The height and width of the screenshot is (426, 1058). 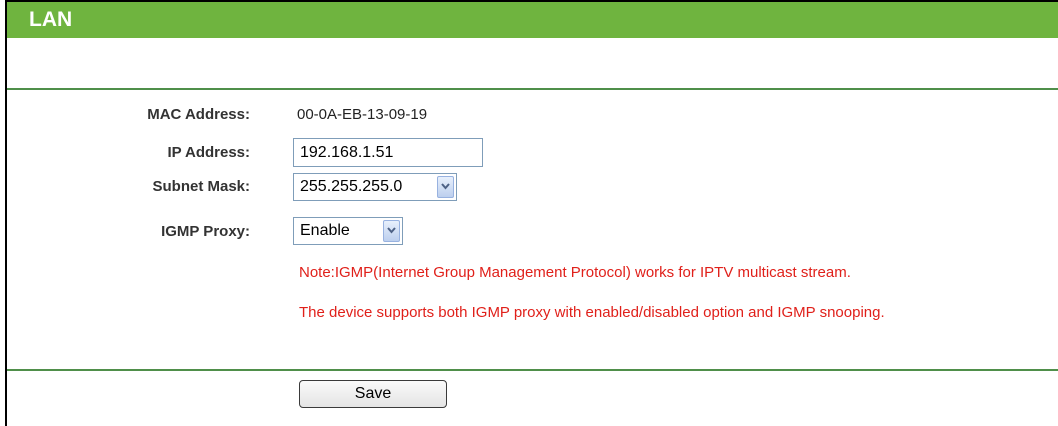 I want to click on divider-bottom, so click(x=532, y=370).